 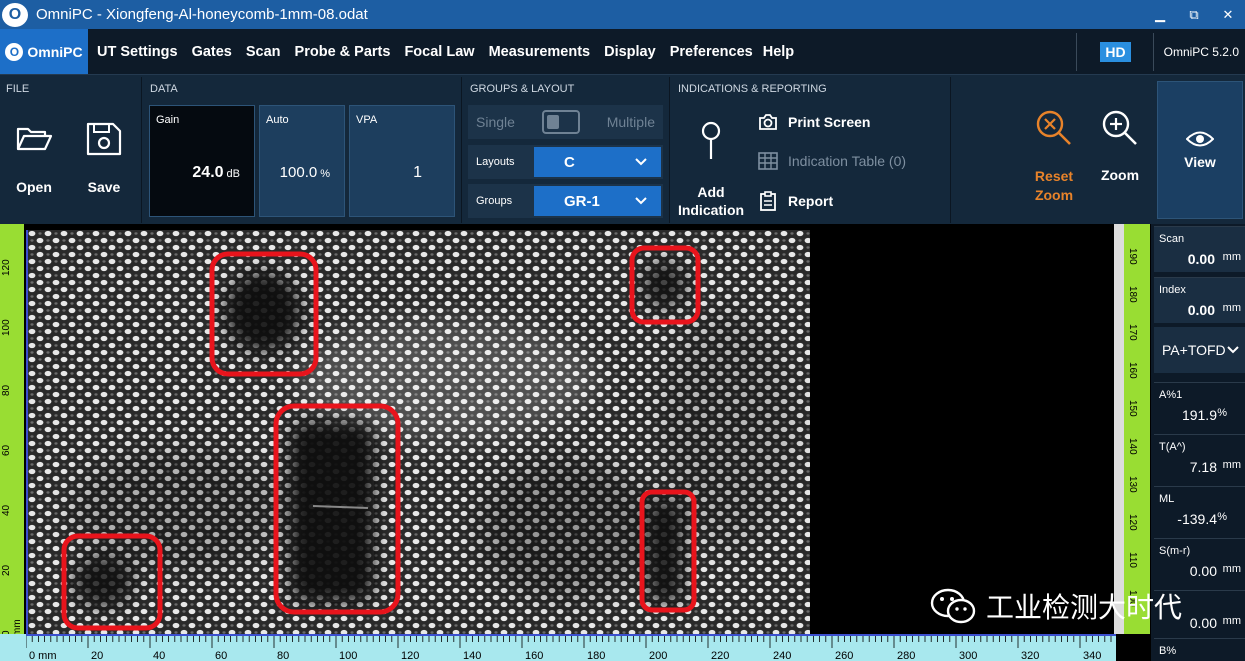 What do you see at coordinates (1199, 649) in the screenshot?
I see `b-readout: B%` at bounding box center [1199, 649].